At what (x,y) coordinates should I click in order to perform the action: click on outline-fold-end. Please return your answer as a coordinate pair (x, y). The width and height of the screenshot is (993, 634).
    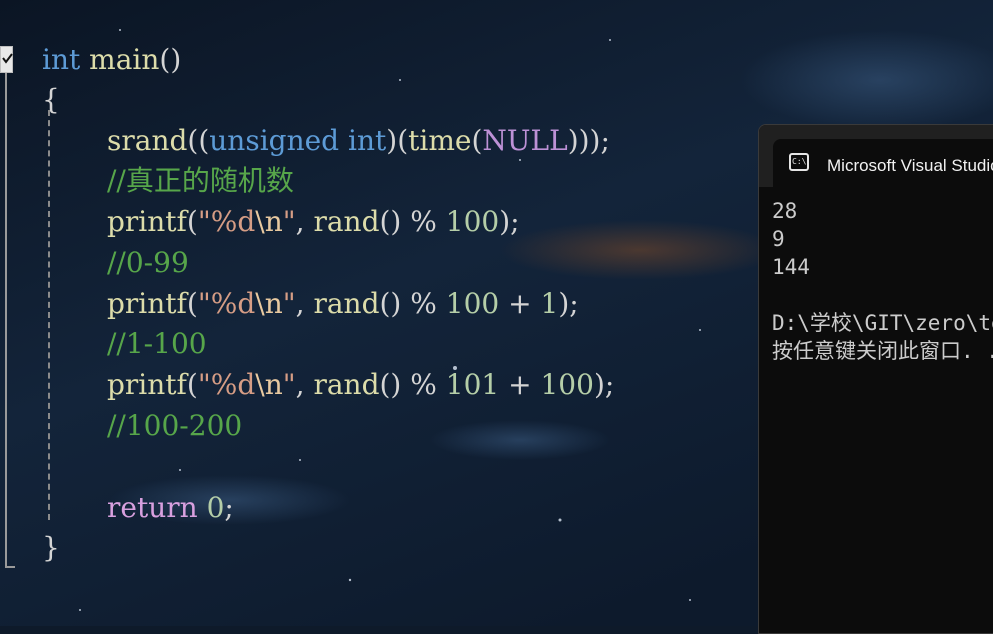
    Looking at the image, I should click on (10, 567).